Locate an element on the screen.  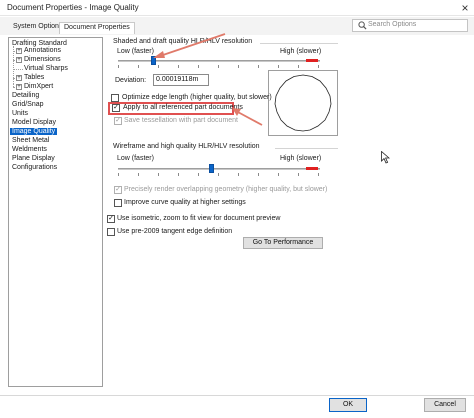
annotation-arrows is located at coordinates (208, 79).